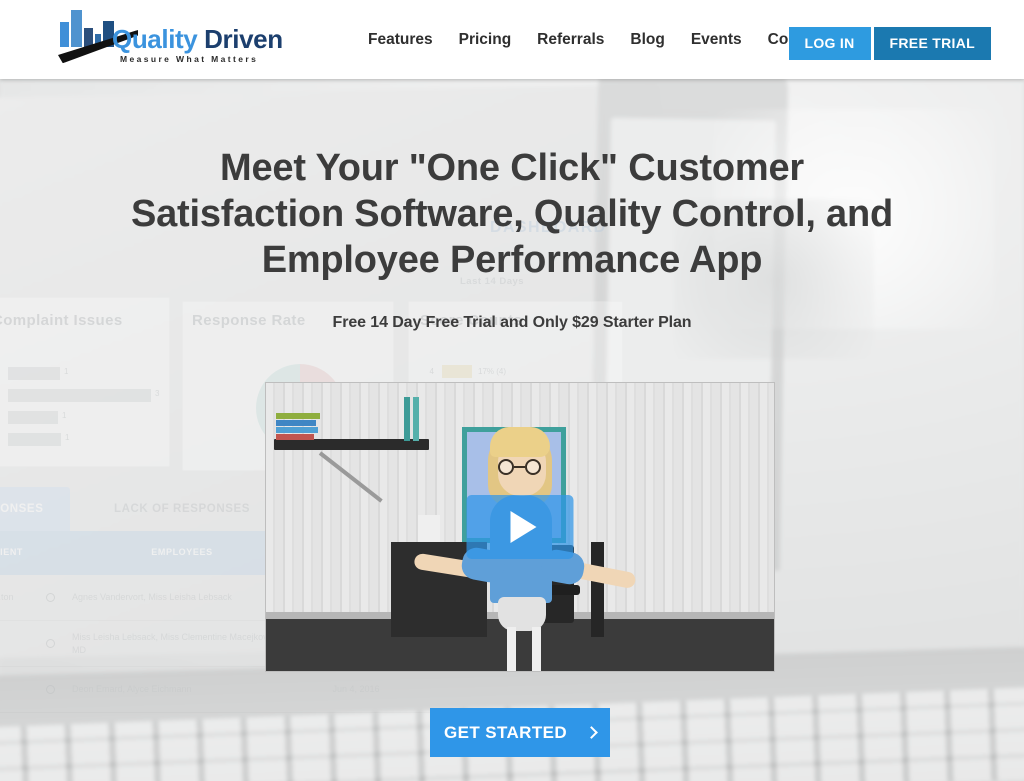 The width and height of the screenshot is (1024, 781). What do you see at coordinates (243, 39) in the screenshot?
I see `logo-word-driven: Driven` at bounding box center [243, 39].